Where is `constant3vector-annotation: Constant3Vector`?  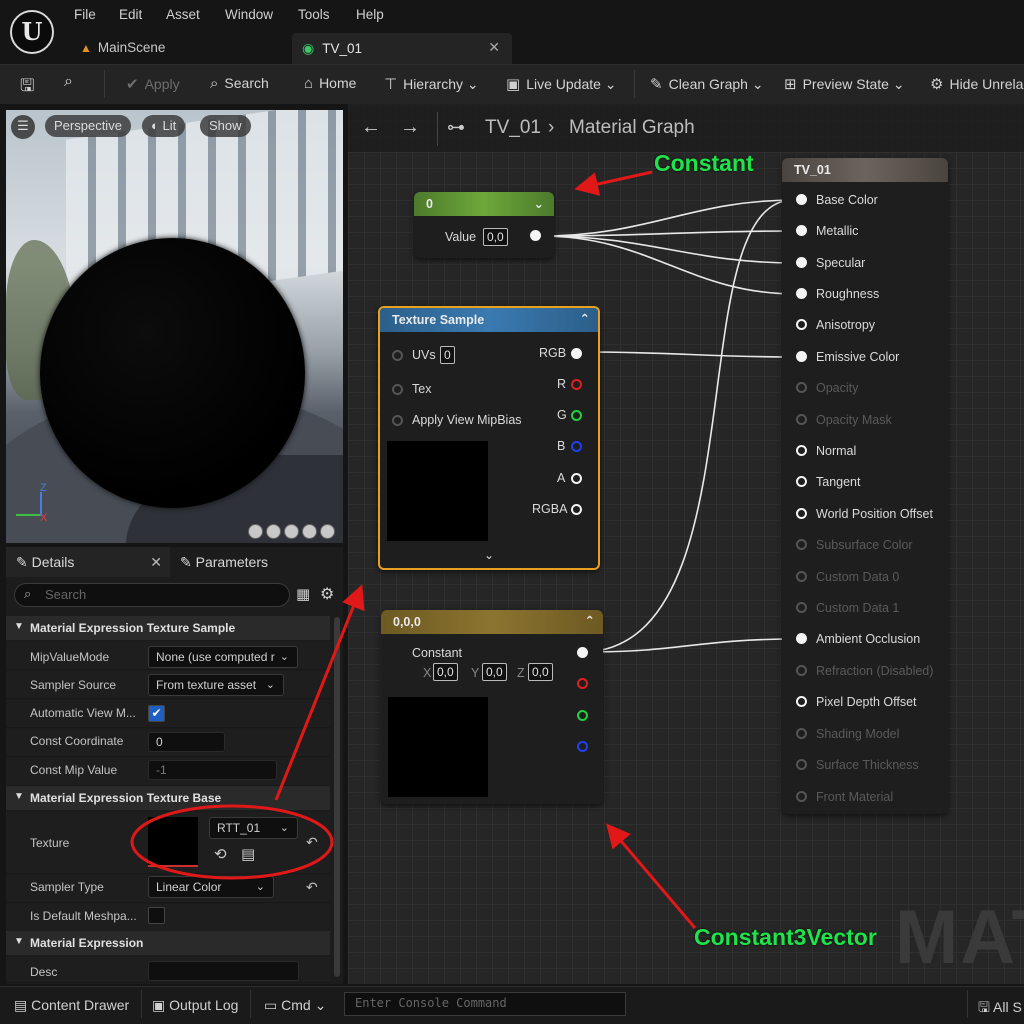
constant3vector-annotation: Constant3Vector is located at coordinates (785, 937).